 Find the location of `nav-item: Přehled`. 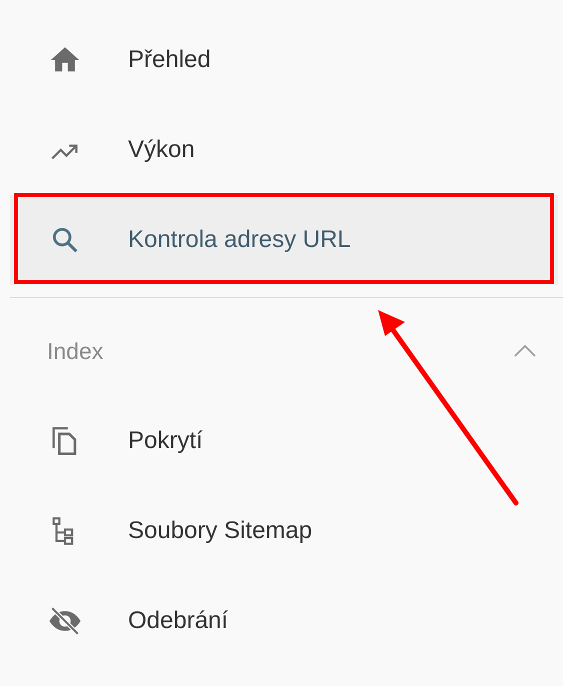

nav-item: Přehled is located at coordinates (284, 60).